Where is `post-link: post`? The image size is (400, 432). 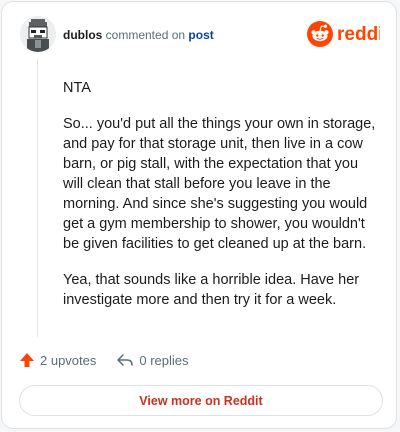
post-link: post is located at coordinates (200, 35).